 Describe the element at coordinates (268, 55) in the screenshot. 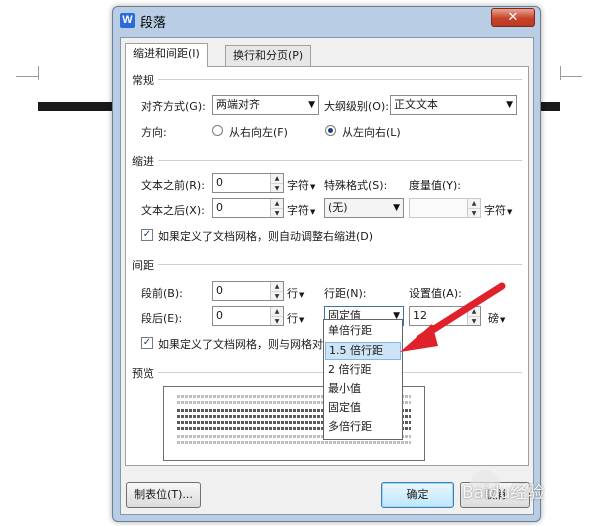

I see `tab-line-page-breaks: 换行和分页(P)` at that location.